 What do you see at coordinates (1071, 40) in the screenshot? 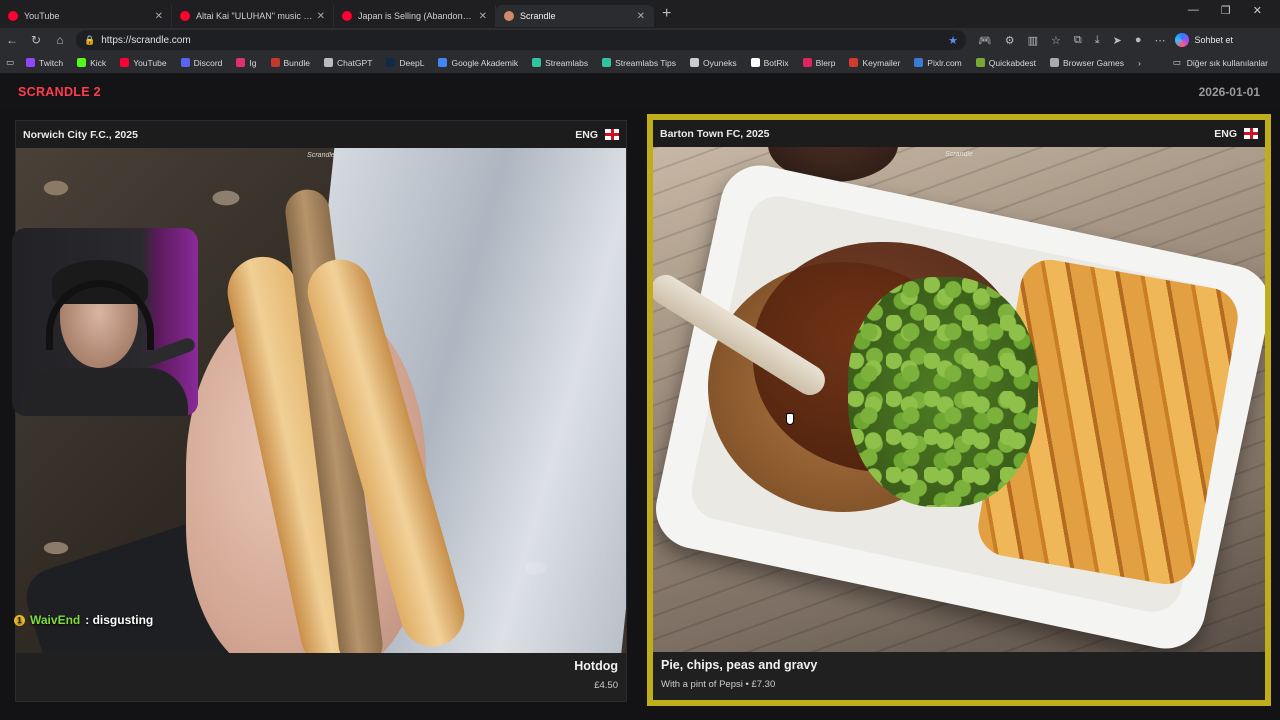
I see `browser-tools: 🎮 ⚙ ▥ ☆ ⧉ ⤓ ➤ ● ⋯` at bounding box center [1071, 40].